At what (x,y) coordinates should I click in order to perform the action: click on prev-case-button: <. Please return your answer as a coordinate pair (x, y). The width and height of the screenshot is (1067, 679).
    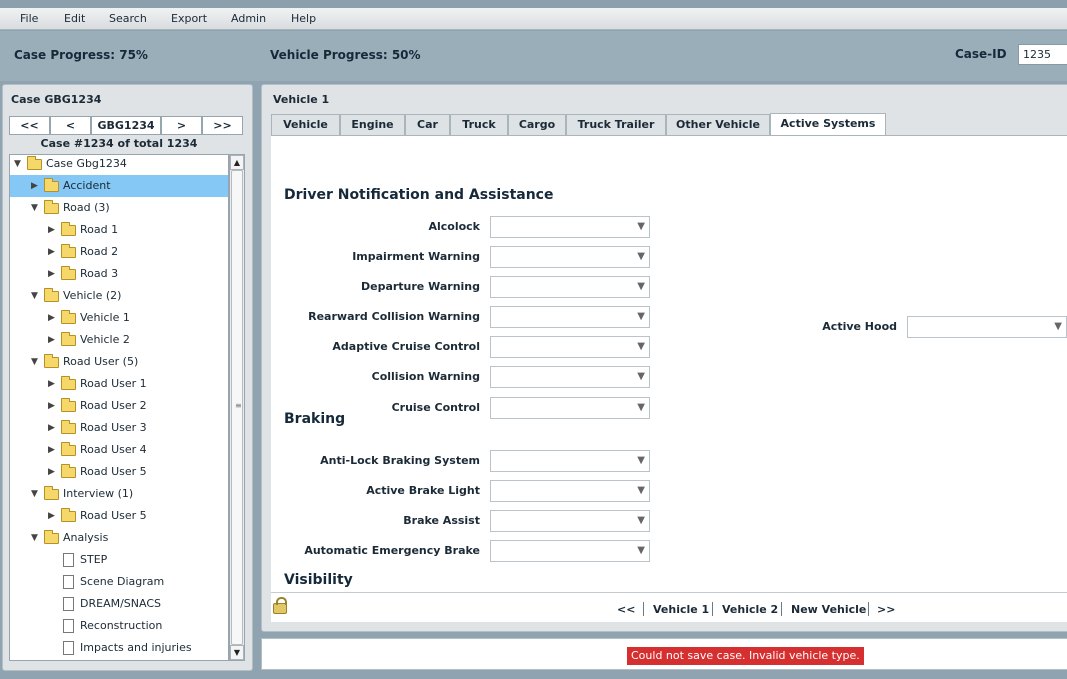
    Looking at the image, I should click on (70, 125).